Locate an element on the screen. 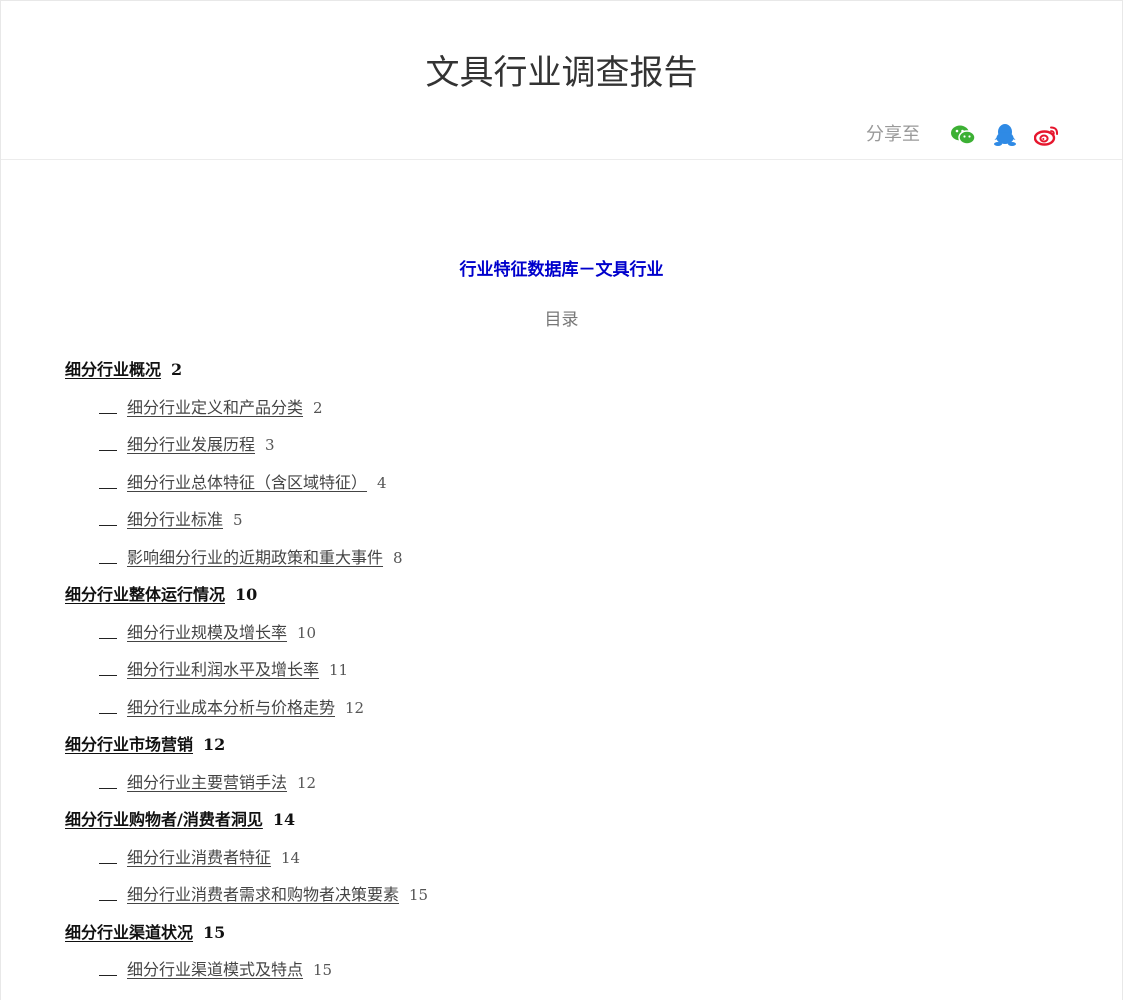  toc-section: 细分行业整体运行情况 10 is located at coordinates (561, 601).